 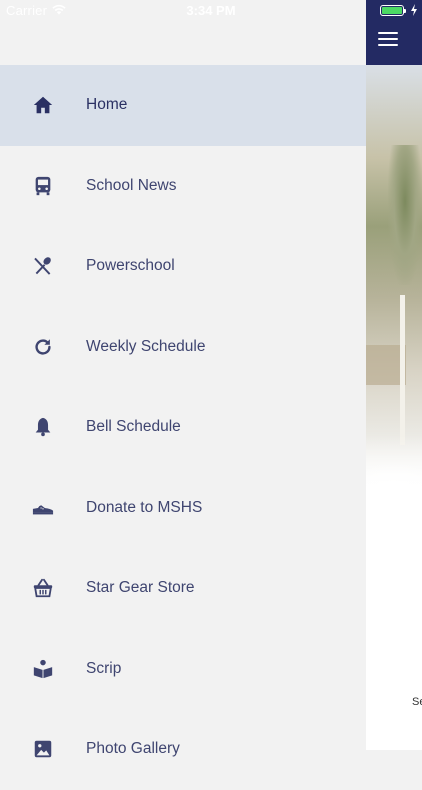 I want to click on hamburger-menu-icon, so click(x=388, y=39).